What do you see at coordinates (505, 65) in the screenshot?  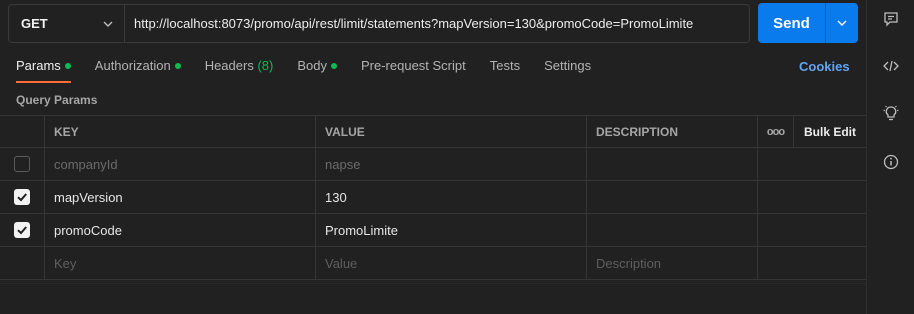 I see `tab-label: Tests` at bounding box center [505, 65].